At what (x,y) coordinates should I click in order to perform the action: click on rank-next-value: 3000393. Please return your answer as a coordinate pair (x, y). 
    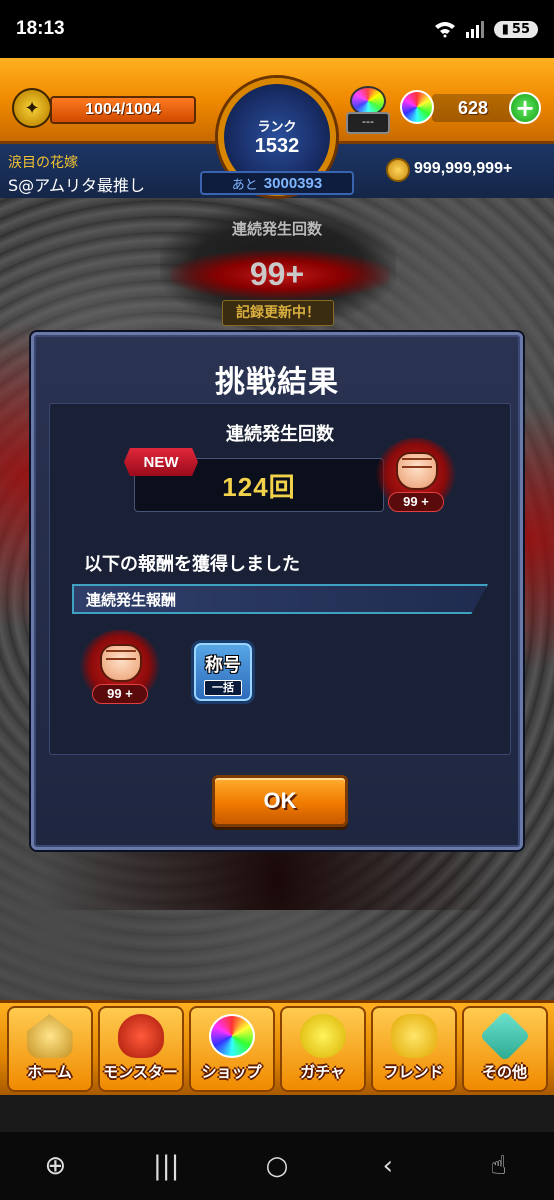
    Looking at the image, I should click on (293, 183).